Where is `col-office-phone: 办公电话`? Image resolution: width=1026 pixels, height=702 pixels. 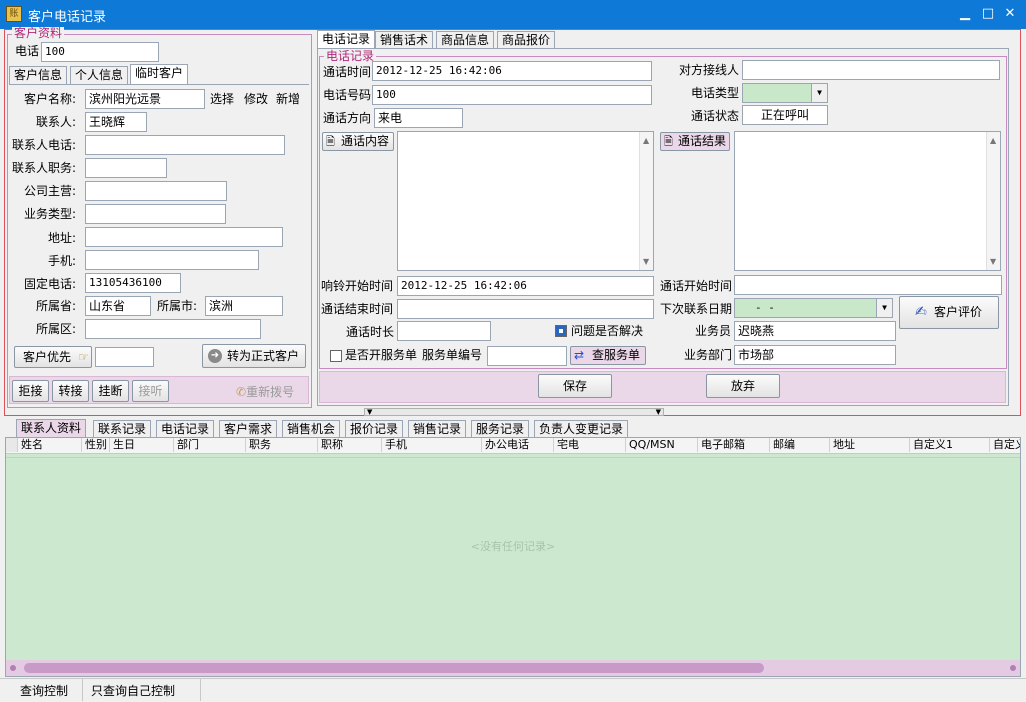 col-office-phone: 办公电话 is located at coordinates (518, 445).